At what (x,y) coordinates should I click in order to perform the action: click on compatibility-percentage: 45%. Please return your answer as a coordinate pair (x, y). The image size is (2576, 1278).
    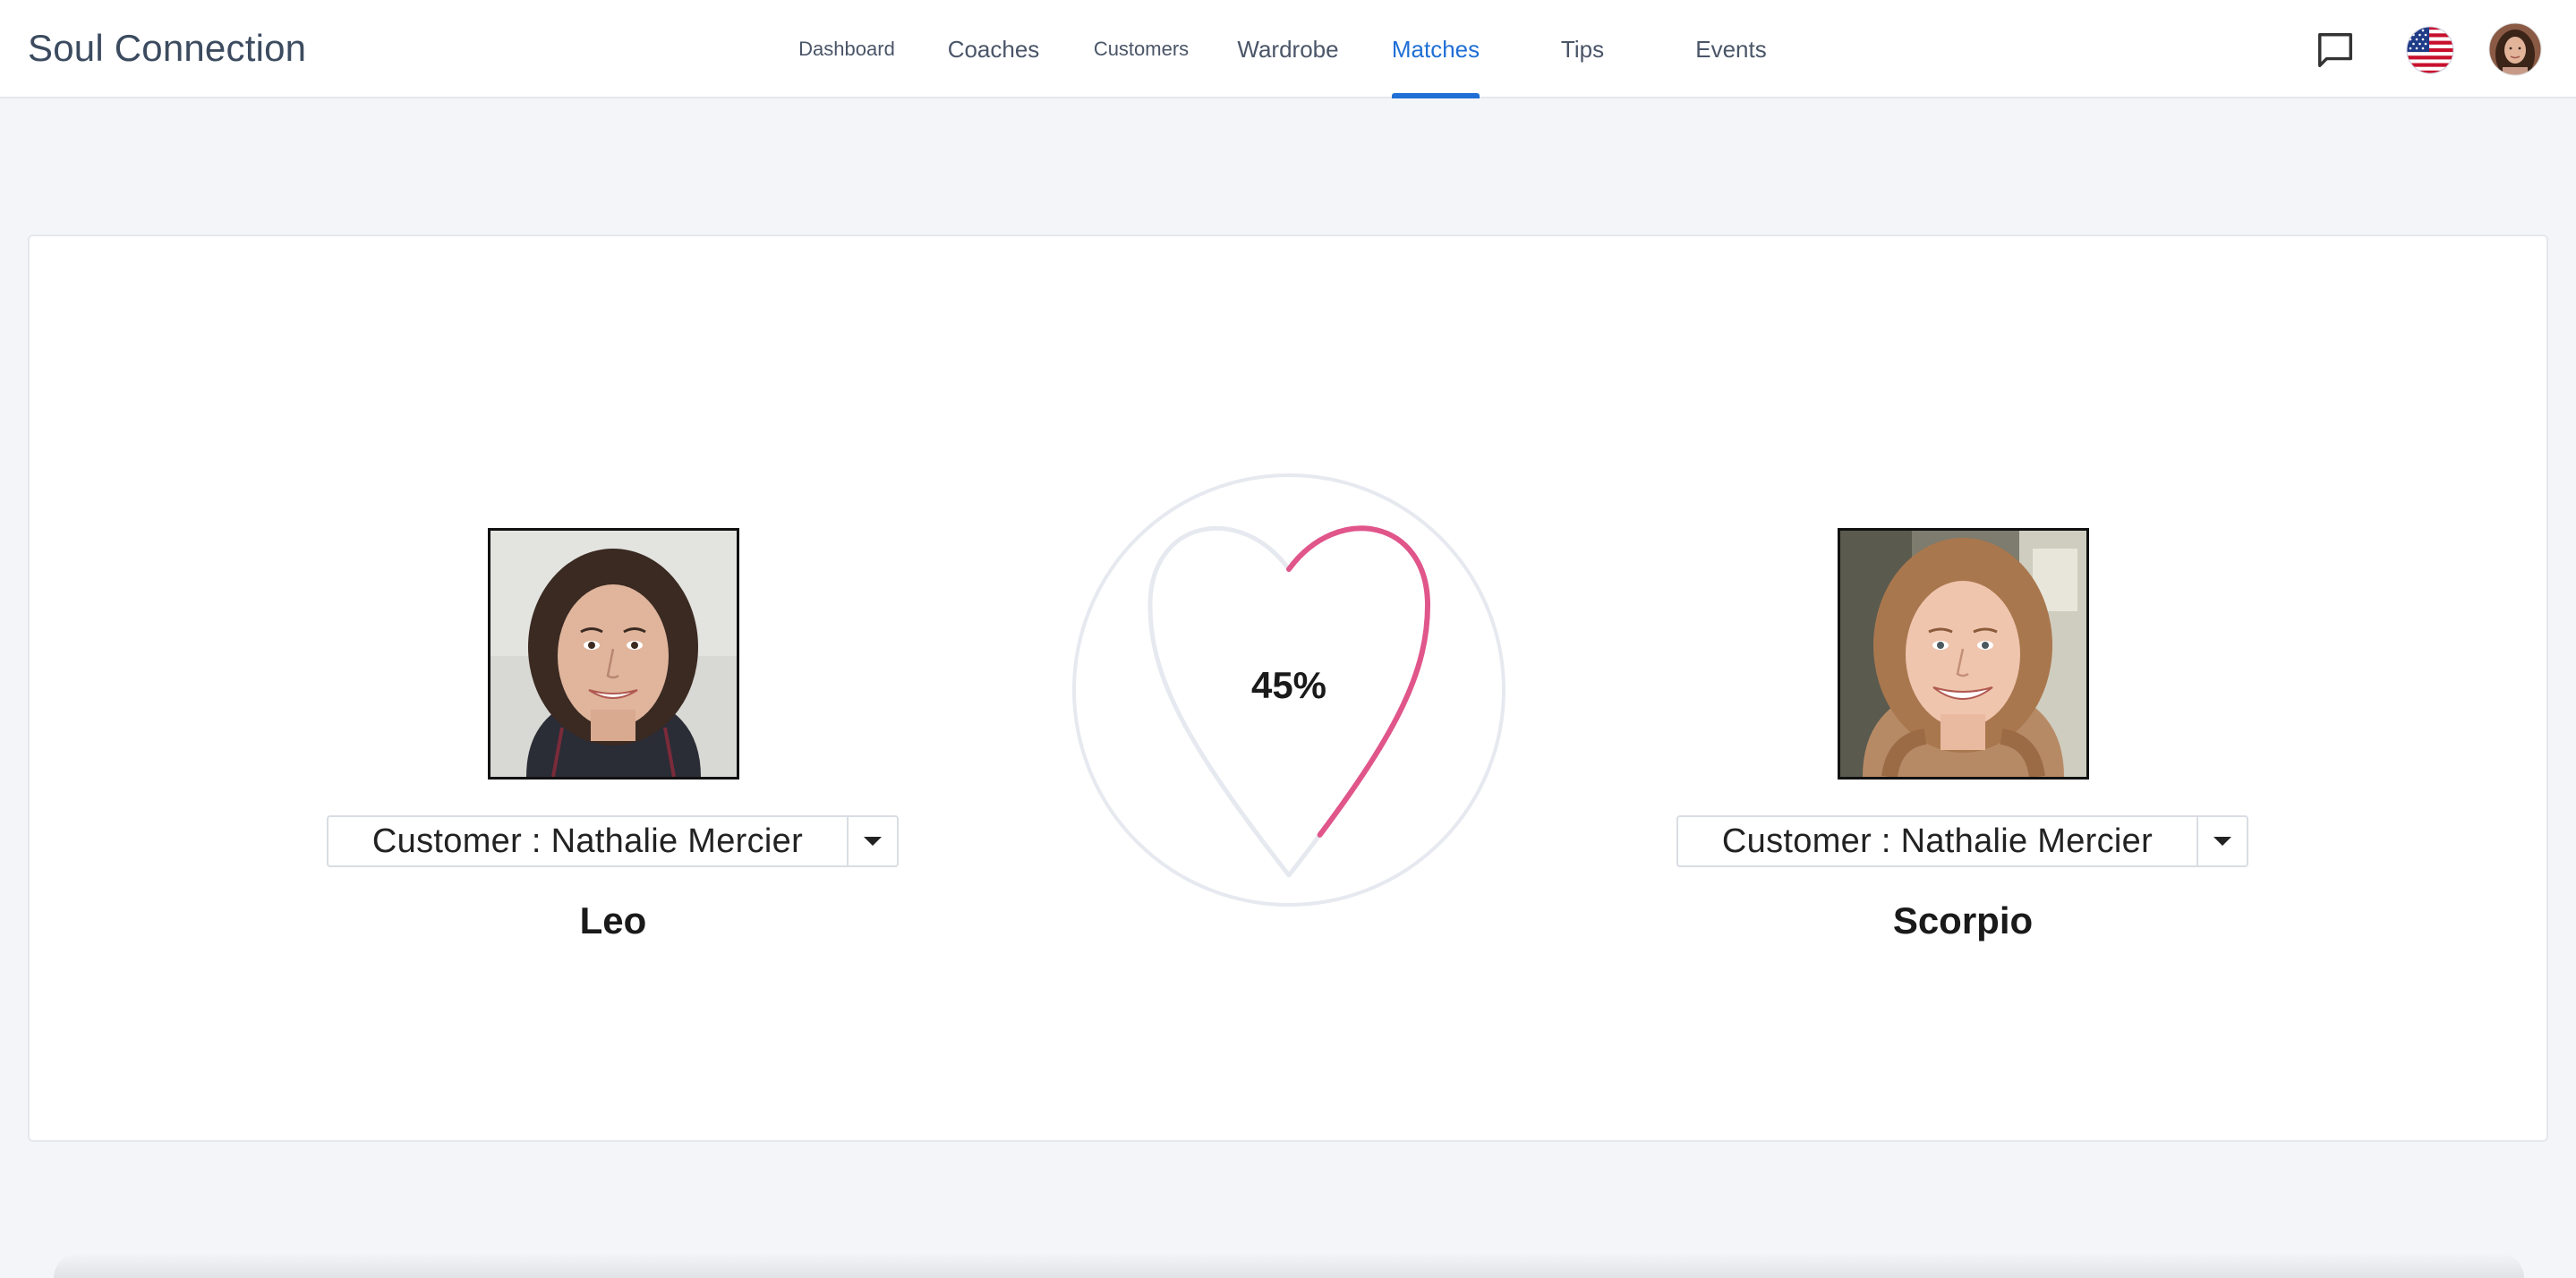
    Looking at the image, I should click on (1288, 685).